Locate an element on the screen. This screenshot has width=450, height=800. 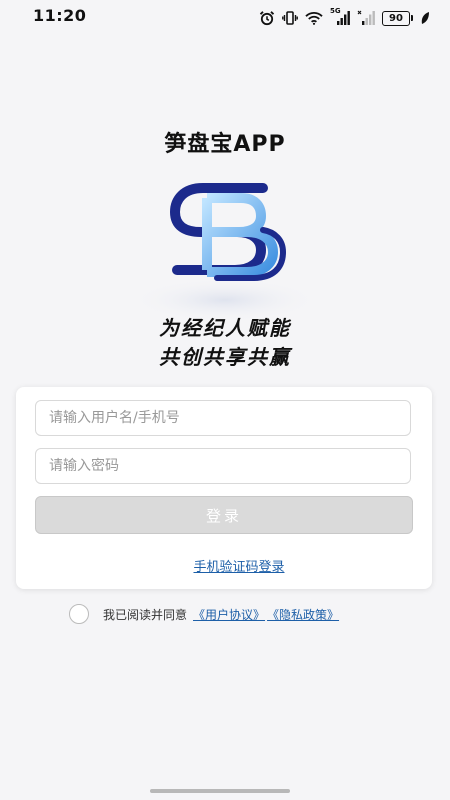
privacy-policy-link: 《隐私政策》 is located at coordinates (303, 614).